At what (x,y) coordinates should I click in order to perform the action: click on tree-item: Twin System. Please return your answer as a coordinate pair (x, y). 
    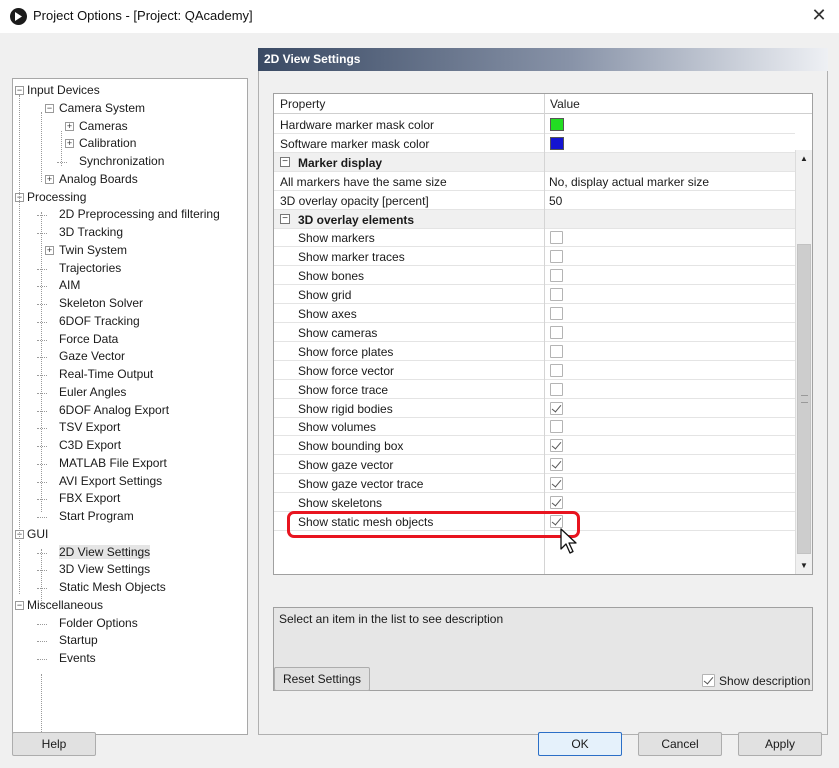
    Looking at the image, I should click on (93, 250).